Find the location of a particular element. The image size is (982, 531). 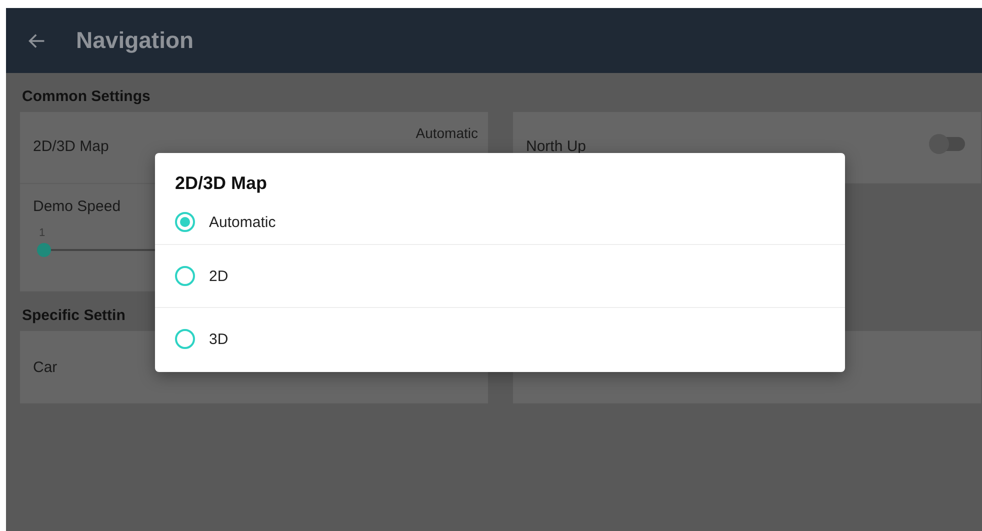

option-label: 3D is located at coordinates (218, 339).